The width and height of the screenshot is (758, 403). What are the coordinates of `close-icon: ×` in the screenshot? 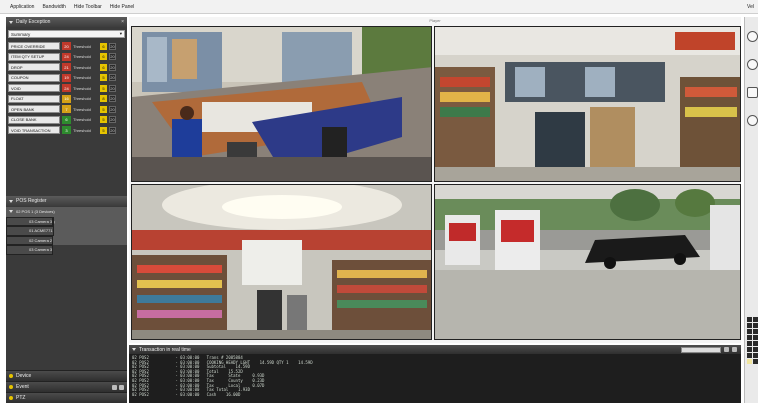 It's located at (122, 22).